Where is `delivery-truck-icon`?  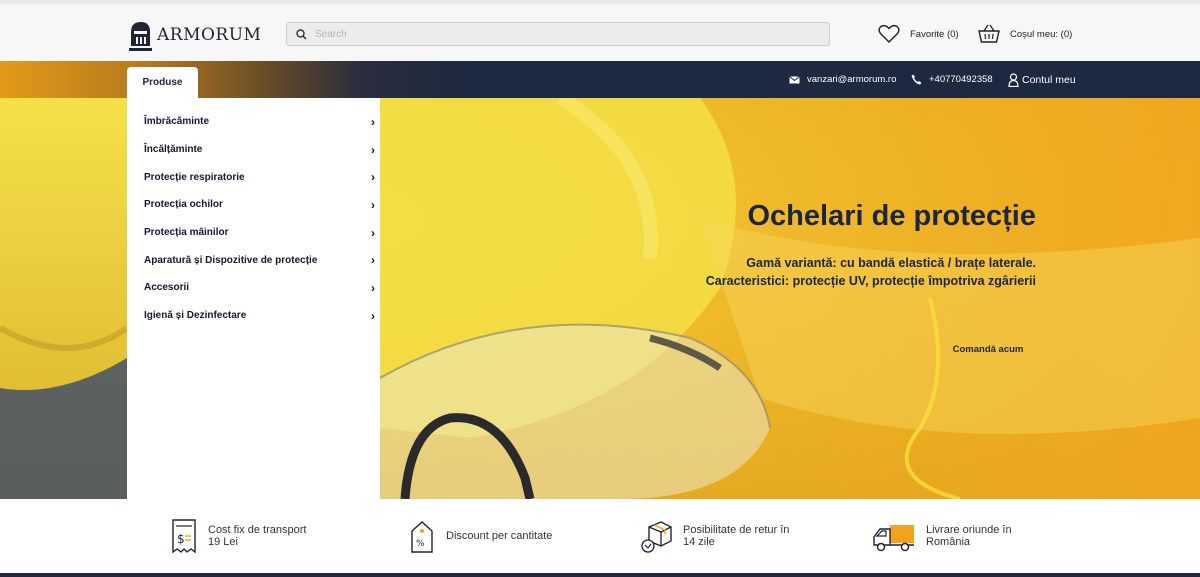
delivery-truck-icon is located at coordinates (893, 538).